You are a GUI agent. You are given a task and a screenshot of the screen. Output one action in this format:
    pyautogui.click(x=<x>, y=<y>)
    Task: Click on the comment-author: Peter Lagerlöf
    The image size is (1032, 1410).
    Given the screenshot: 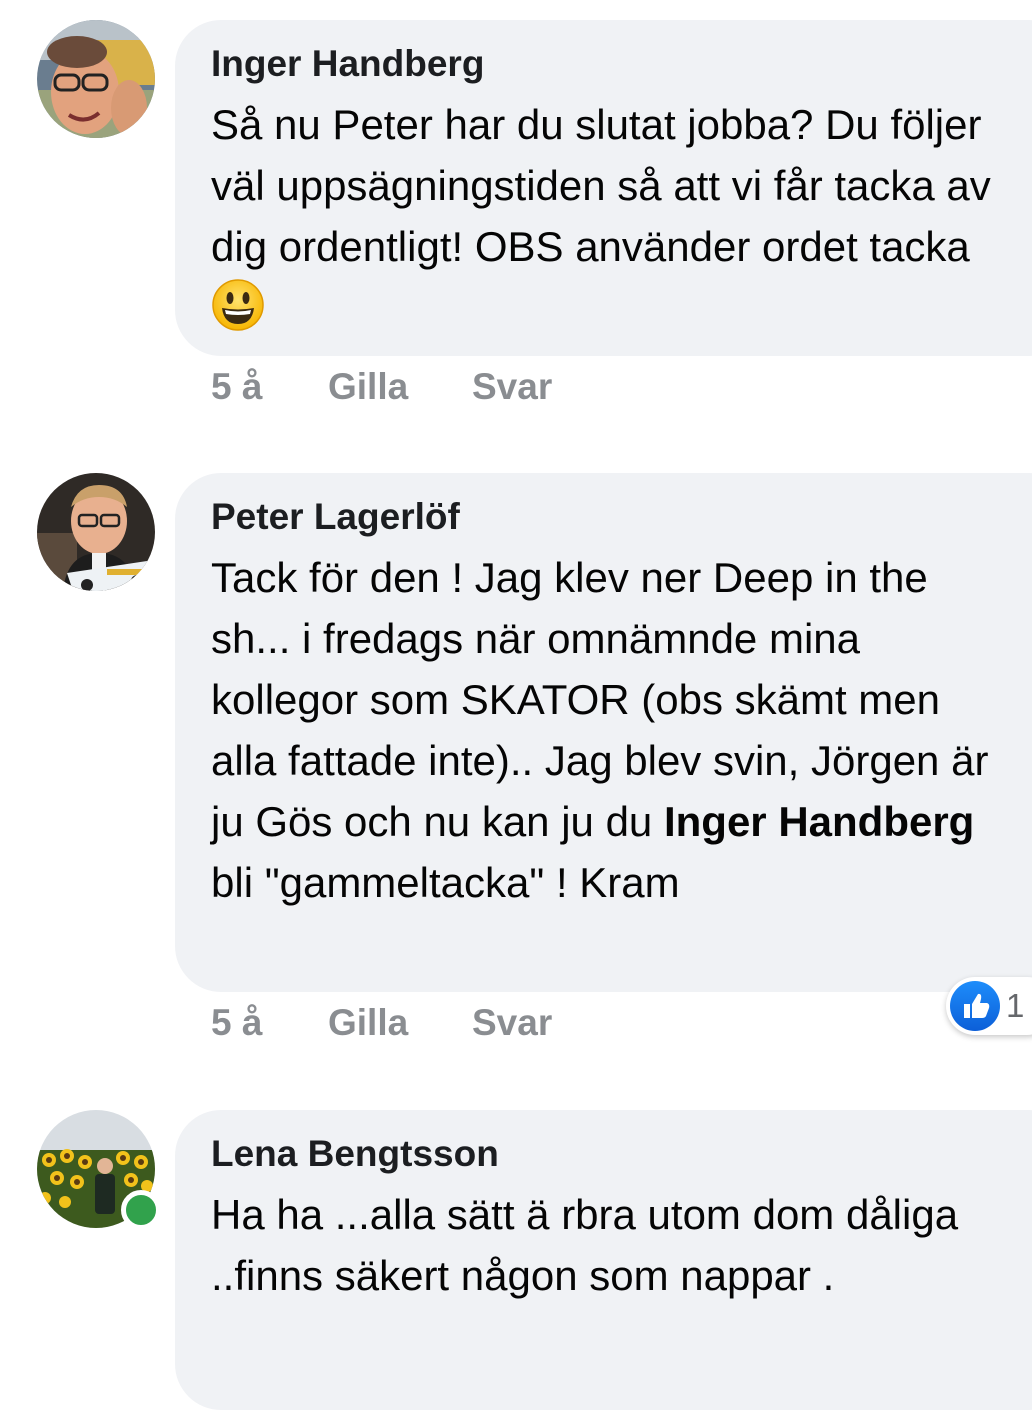 What is the action you would take?
    pyautogui.click(x=608, y=517)
    